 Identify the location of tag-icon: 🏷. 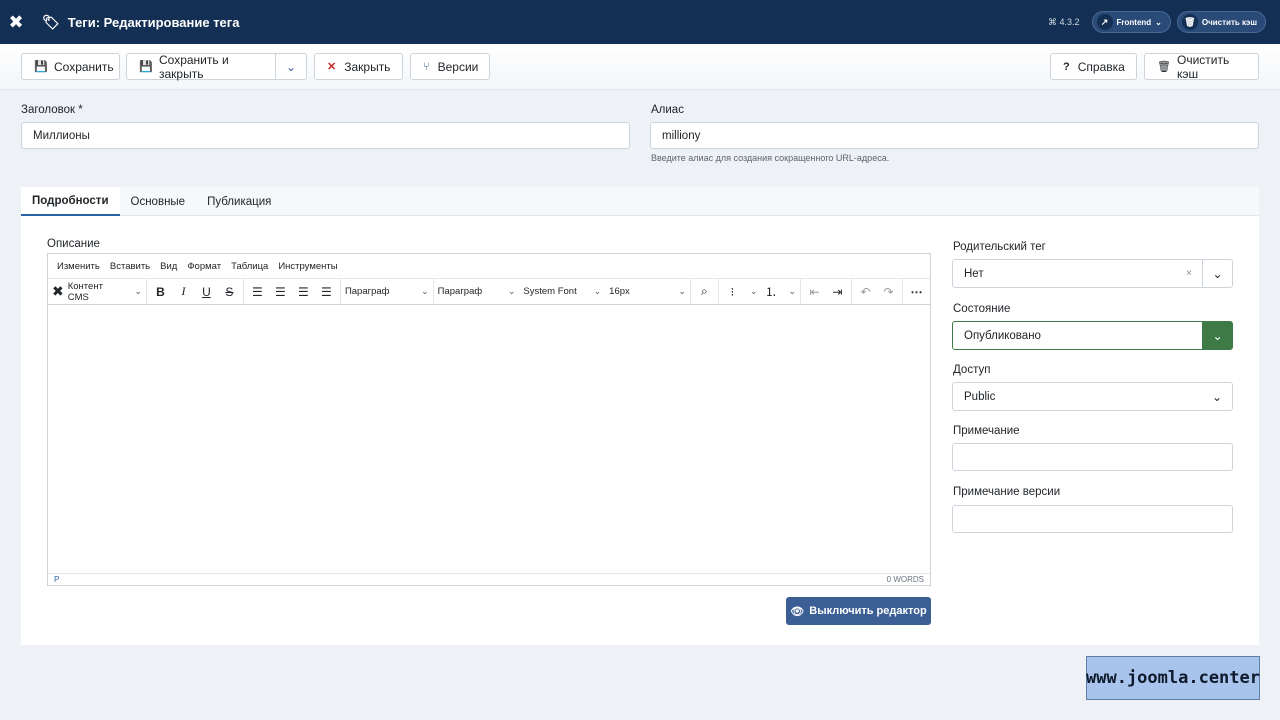
(51, 21).